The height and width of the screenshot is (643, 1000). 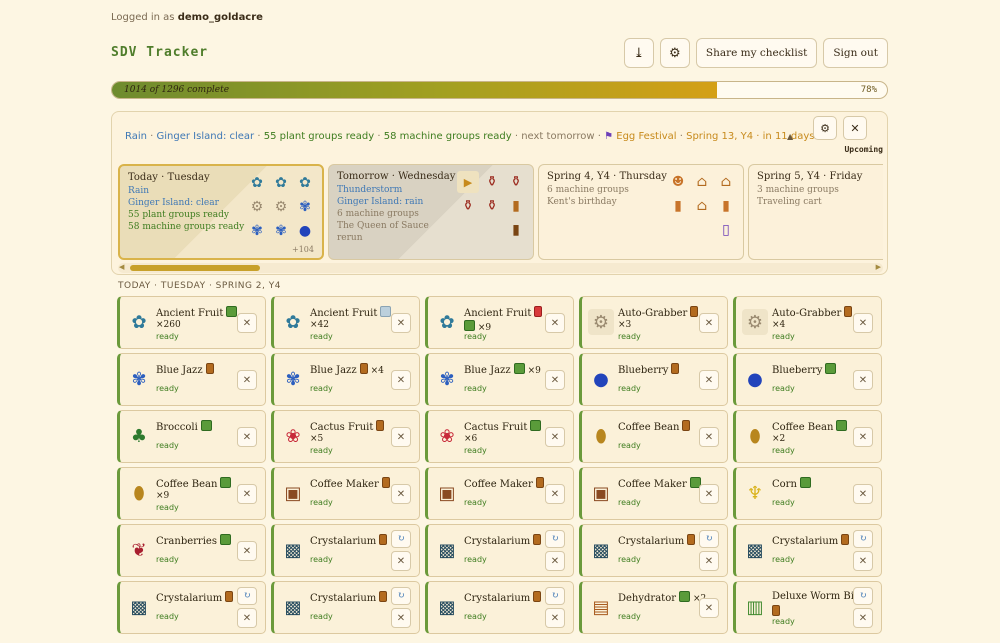 What do you see at coordinates (195, 268) in the screenshot?
I see `scrollbar-thumb` at bounding box center [195, 268].